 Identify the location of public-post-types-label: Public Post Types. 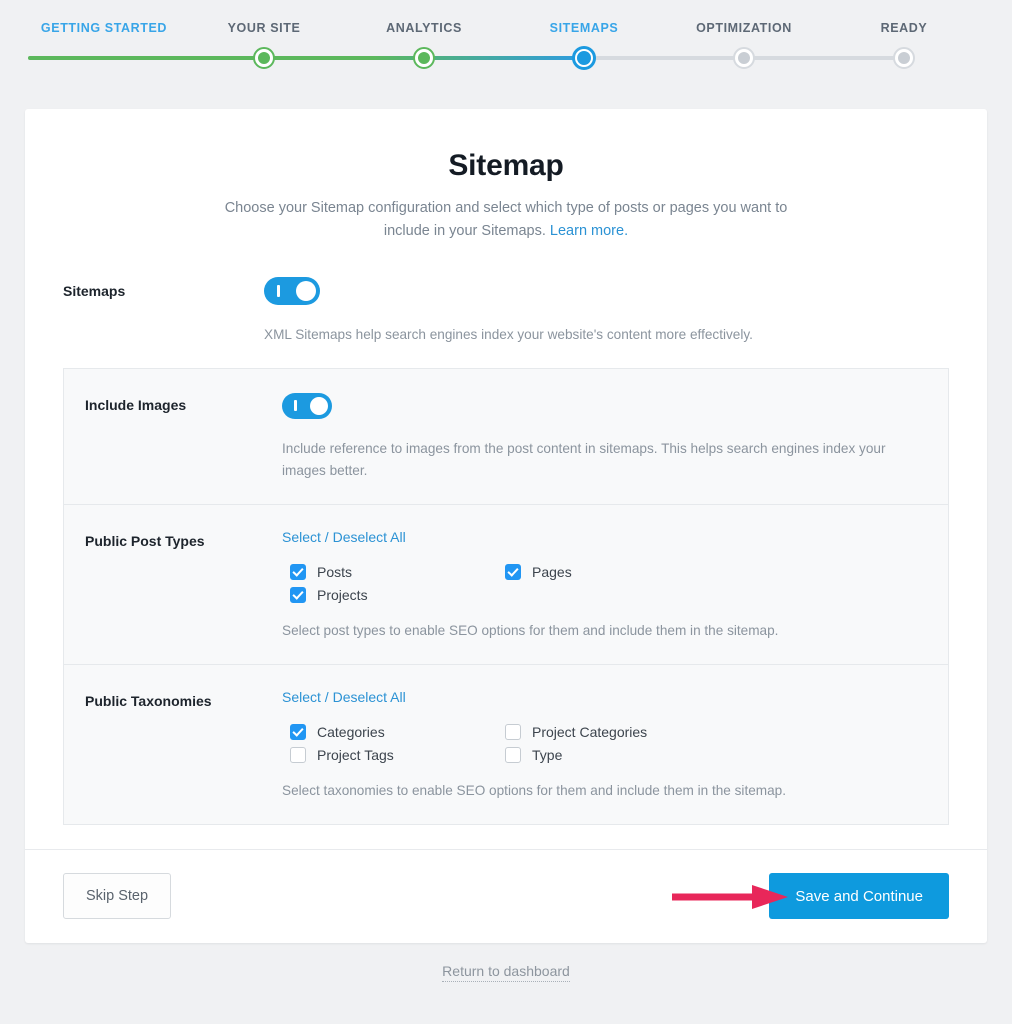
(145, 541).